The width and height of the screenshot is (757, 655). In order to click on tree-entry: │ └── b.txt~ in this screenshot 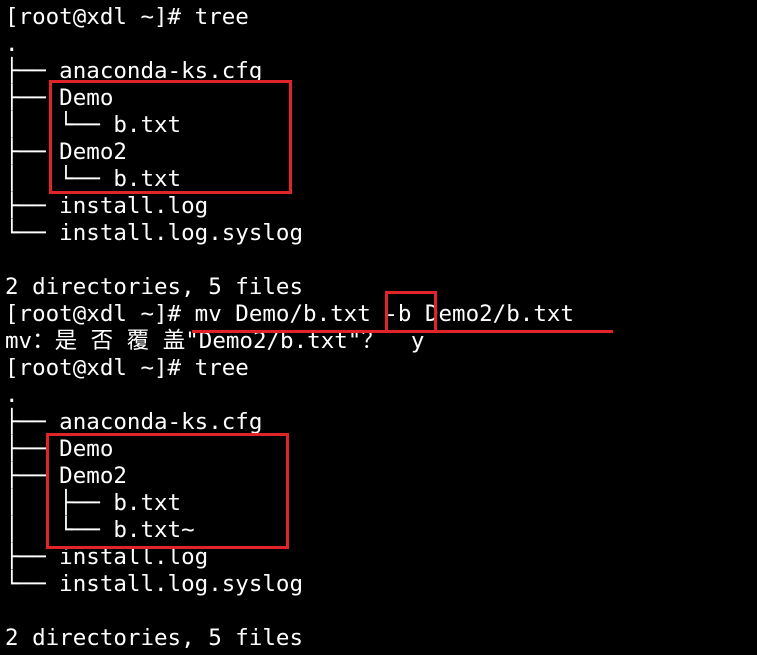, I will do `click(100, 530)`.